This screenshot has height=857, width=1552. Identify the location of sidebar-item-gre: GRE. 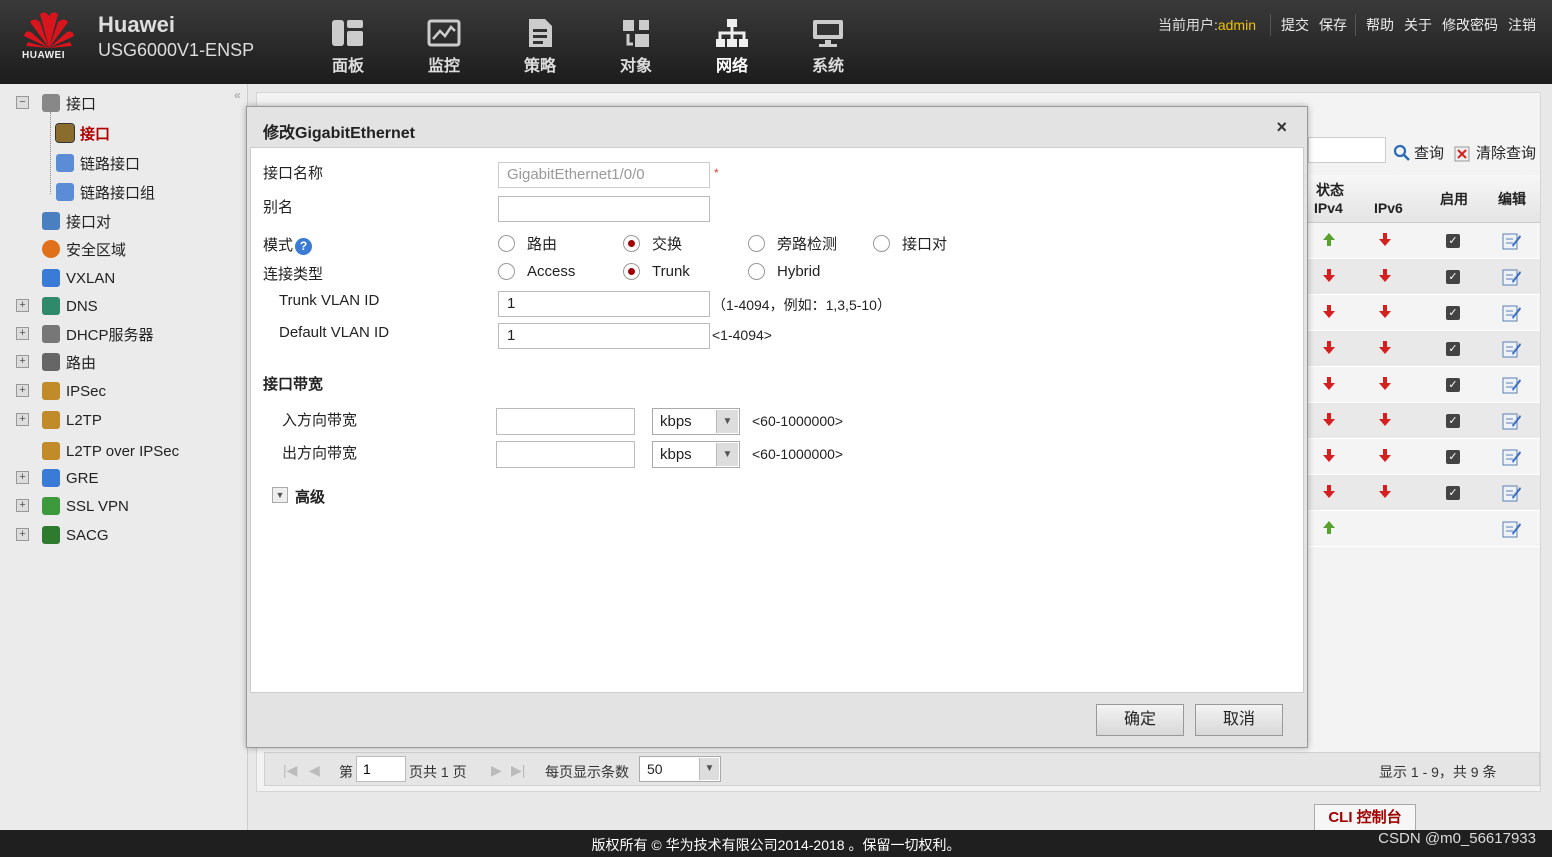
(70, 478).